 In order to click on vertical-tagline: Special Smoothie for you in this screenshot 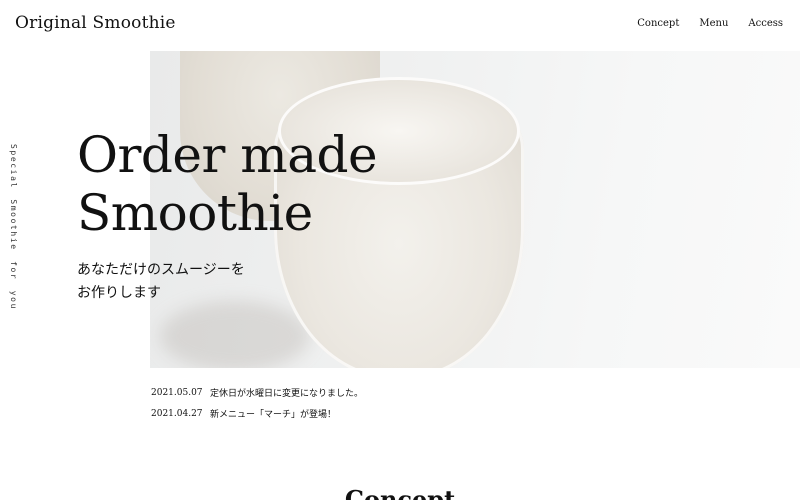, I will do `click(13, 227)`.